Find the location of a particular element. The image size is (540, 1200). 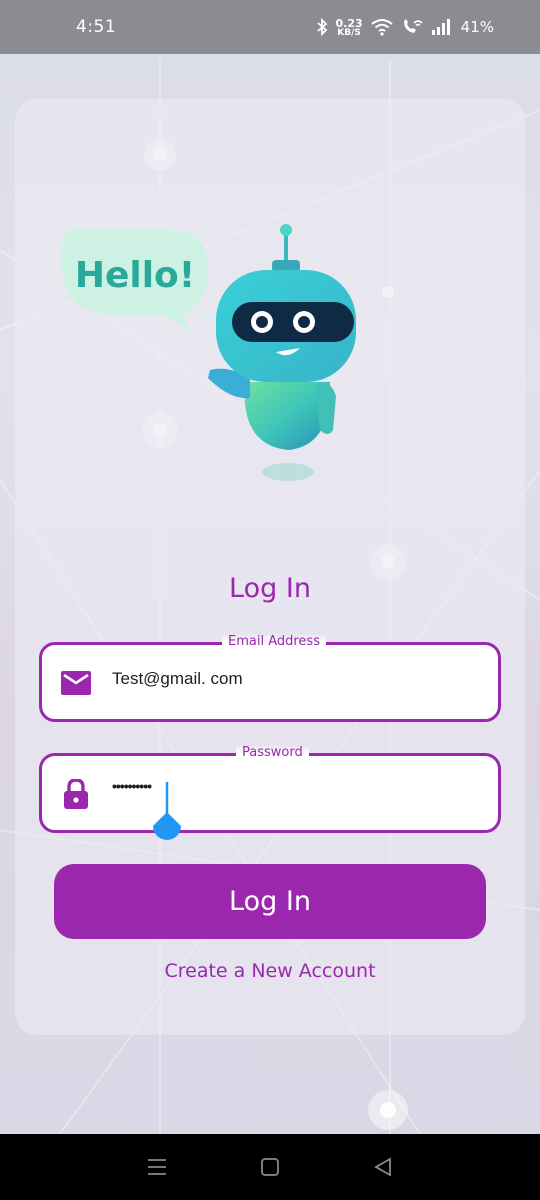

wifi-icon is located at coordinates (382, 27).